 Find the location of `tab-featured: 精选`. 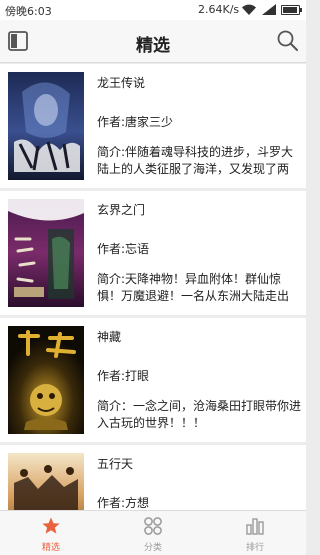

tab-featured: 精选 is located at coordinates (51, 533).